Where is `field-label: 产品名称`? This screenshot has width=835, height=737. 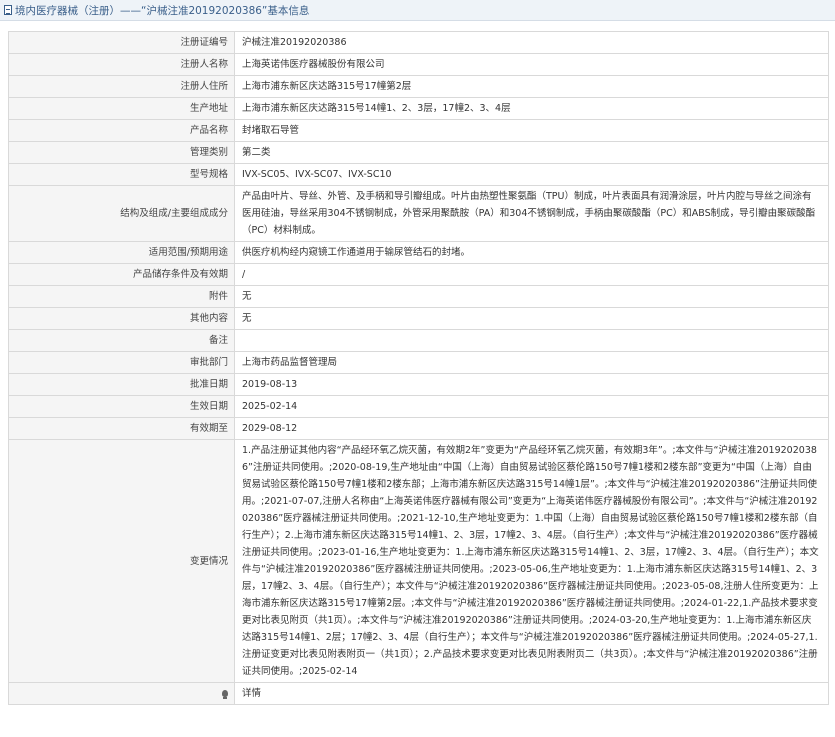 field-label: 产品名称 is located at coordinates (121, 130).